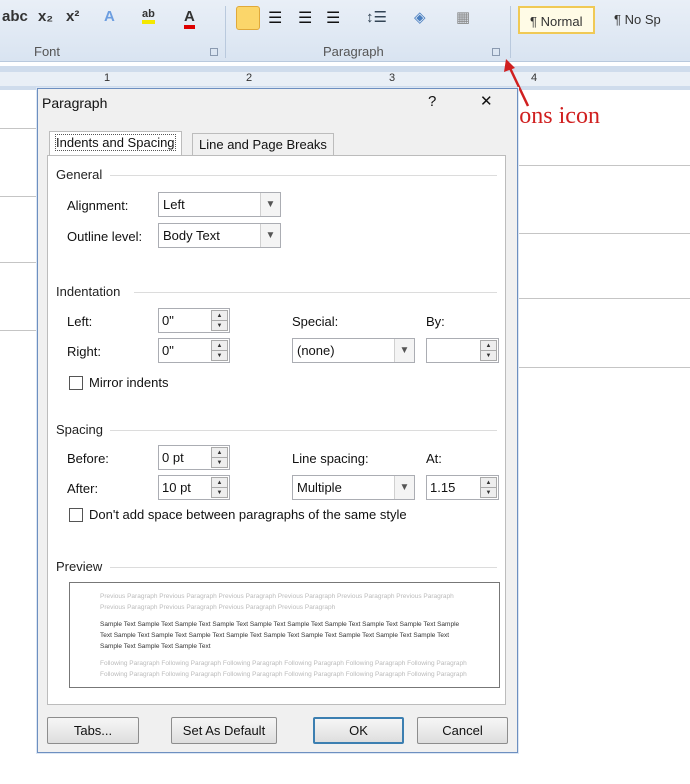 This screenshot has width=690, height=784. Describe the element at coordinates (88, 458) in the screenshot. I see `before-label: Before:` at that location.